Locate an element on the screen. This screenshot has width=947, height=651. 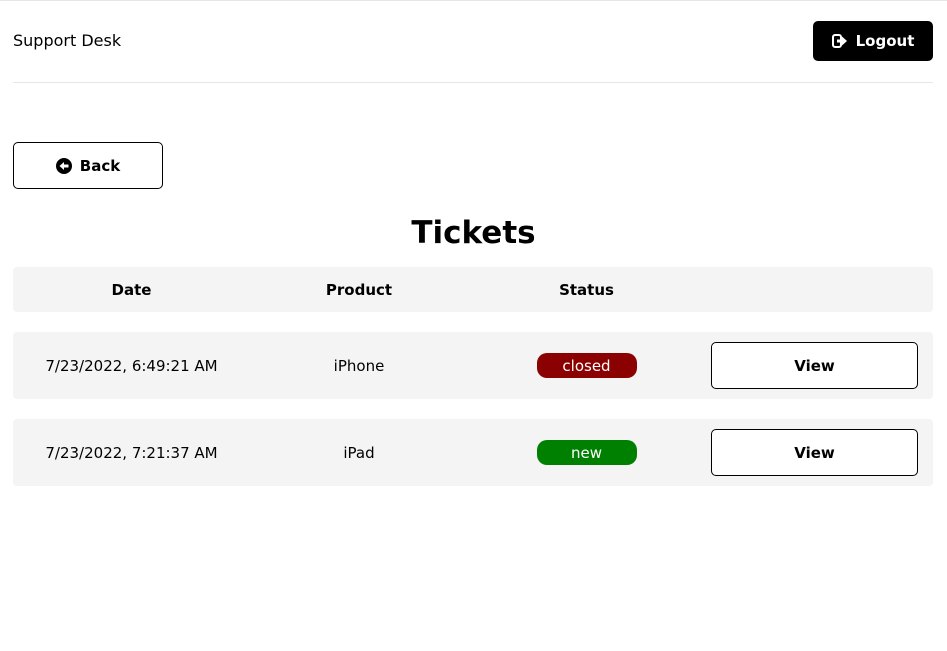
back-button: Back is located at coordinates (88, 165).